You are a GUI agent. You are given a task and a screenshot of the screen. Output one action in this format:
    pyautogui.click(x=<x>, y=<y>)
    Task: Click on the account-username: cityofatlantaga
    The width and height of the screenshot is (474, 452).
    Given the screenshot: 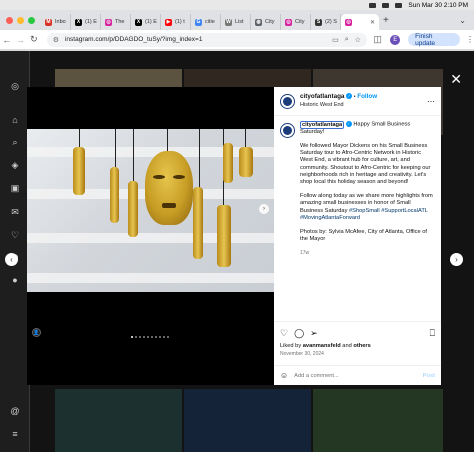 What is the action you would take?
    pyautogui.click(x=322, y=96)
    